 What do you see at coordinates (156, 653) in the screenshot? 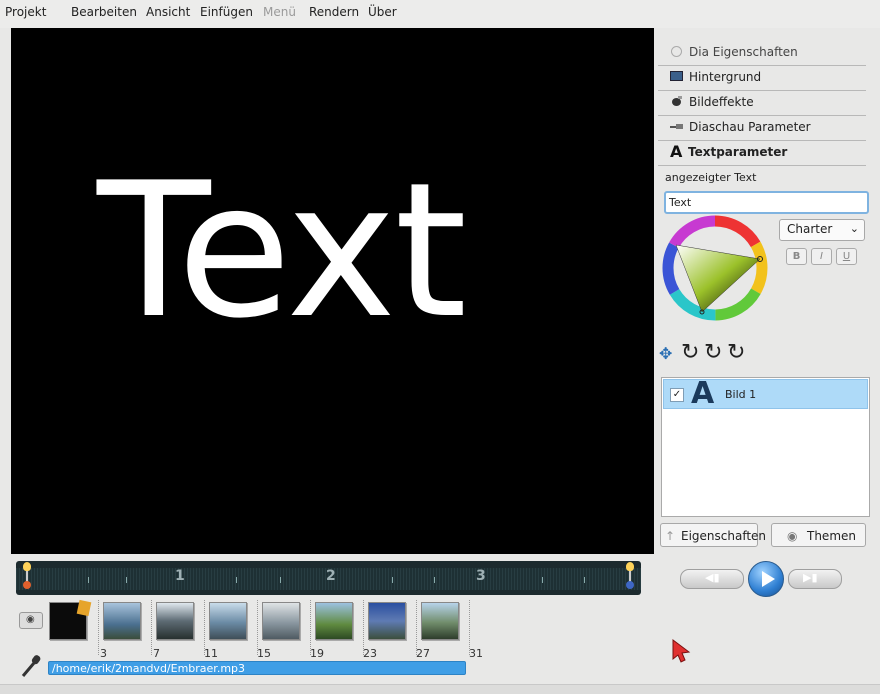
I see `slide-index: 7` at bounding box center [156, 653].